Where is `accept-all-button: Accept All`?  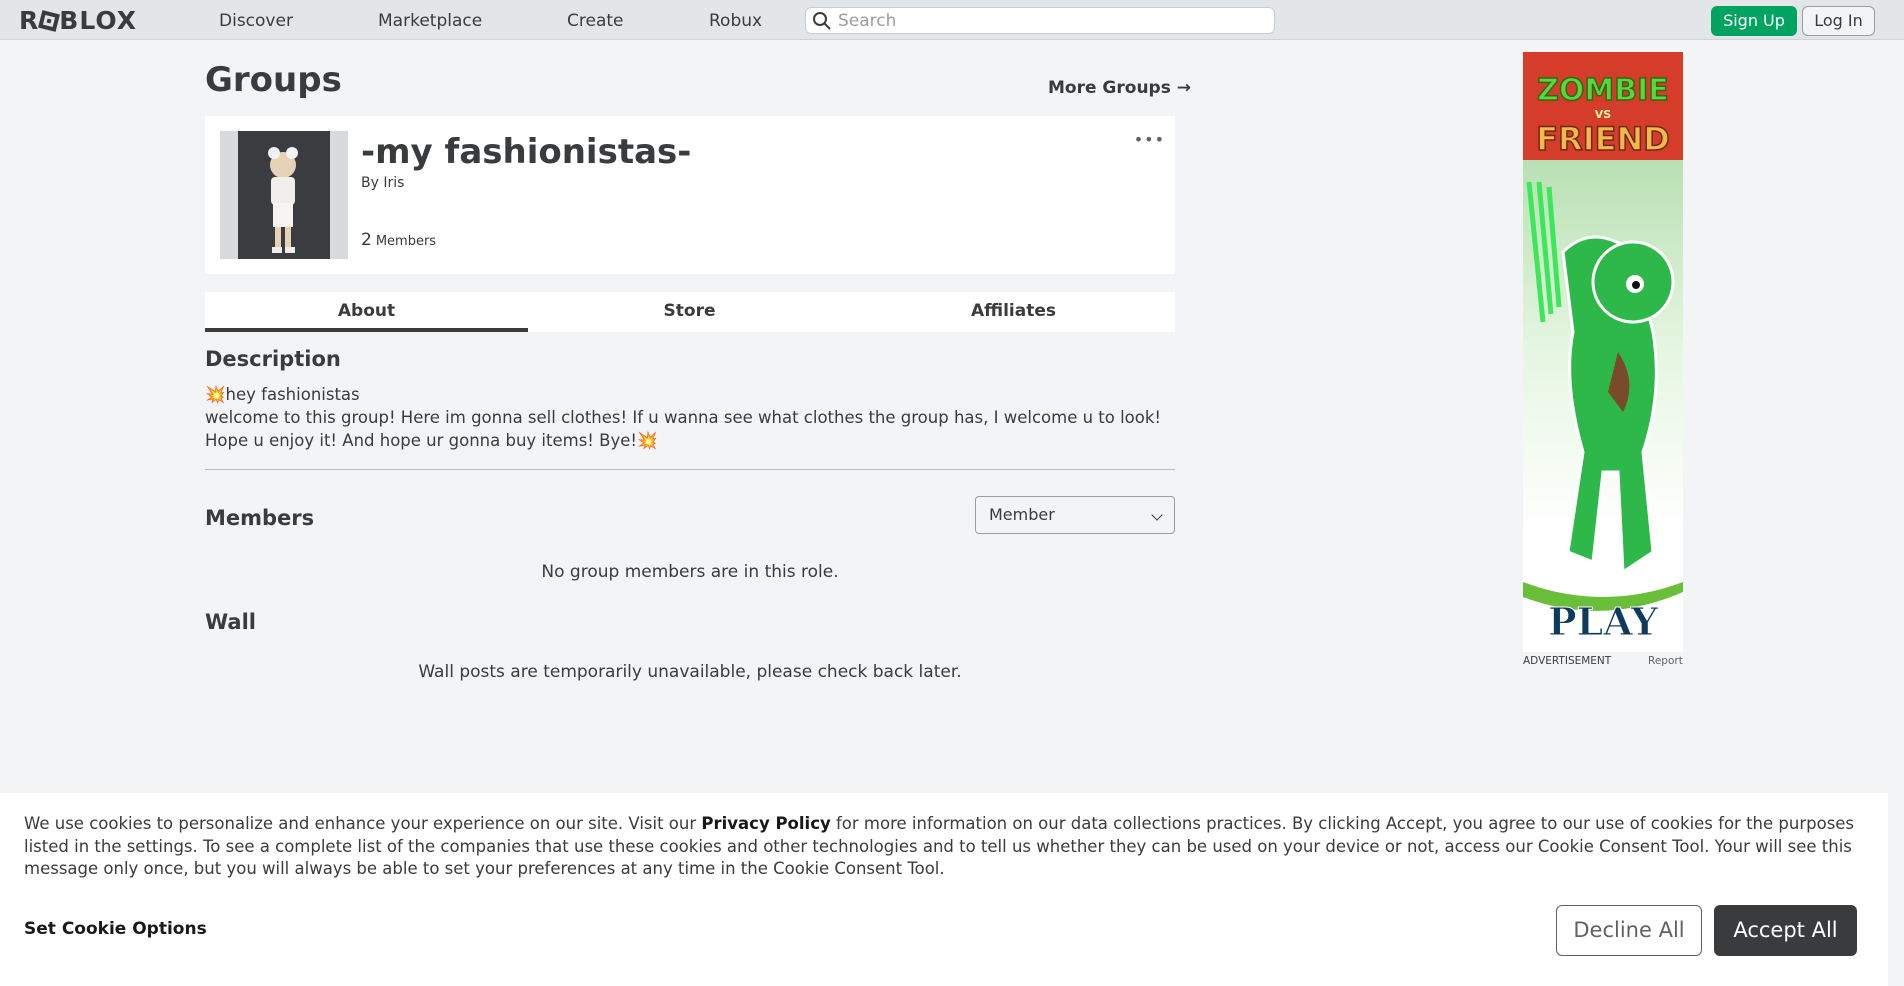 accept-all-button: Accept All is located at coordinates (1785, 930).